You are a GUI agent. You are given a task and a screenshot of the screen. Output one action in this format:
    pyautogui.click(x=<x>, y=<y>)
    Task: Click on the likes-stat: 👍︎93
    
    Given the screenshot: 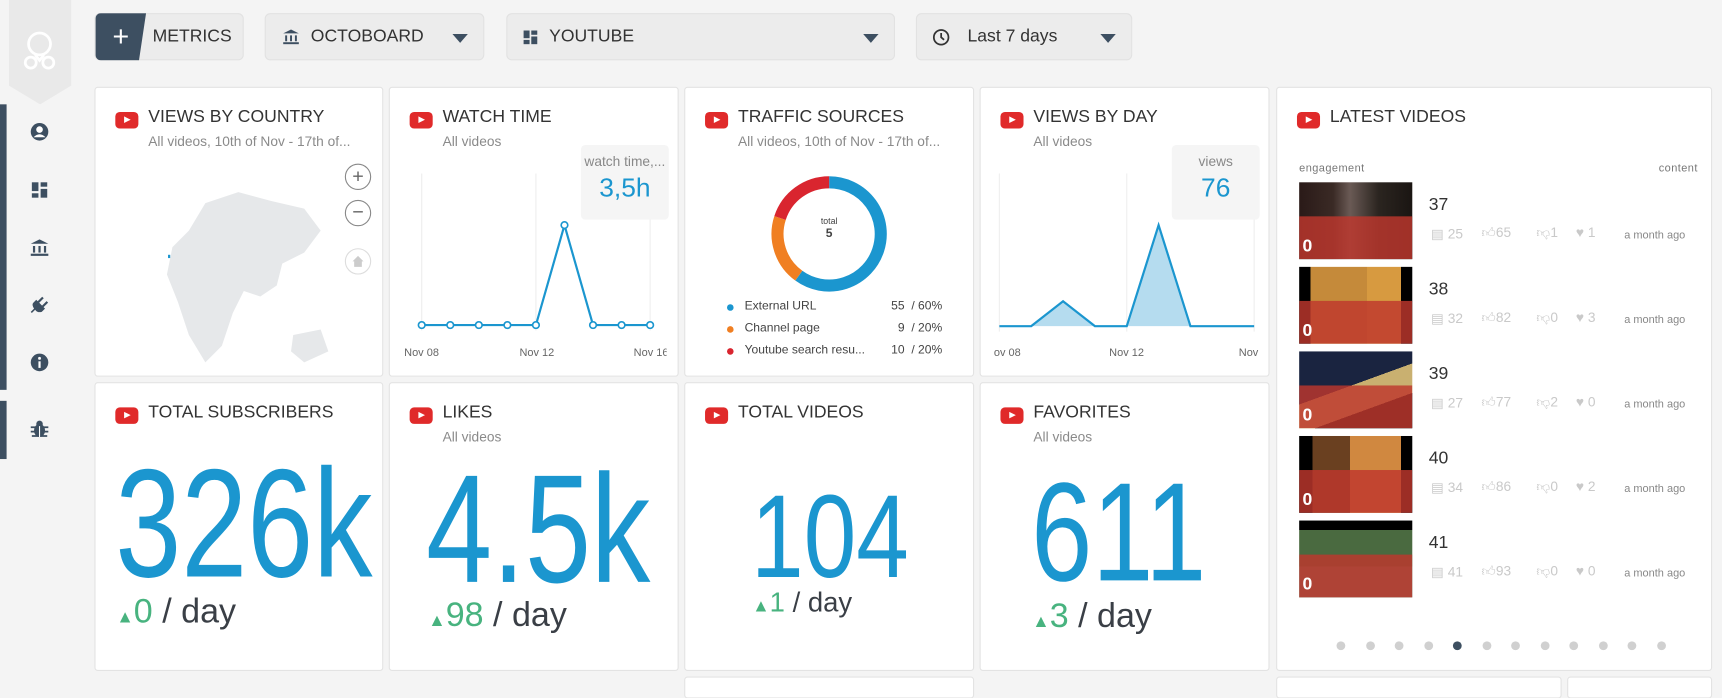 What is the action you would take?
    pyautogui.click(x=1496, y=571)
    